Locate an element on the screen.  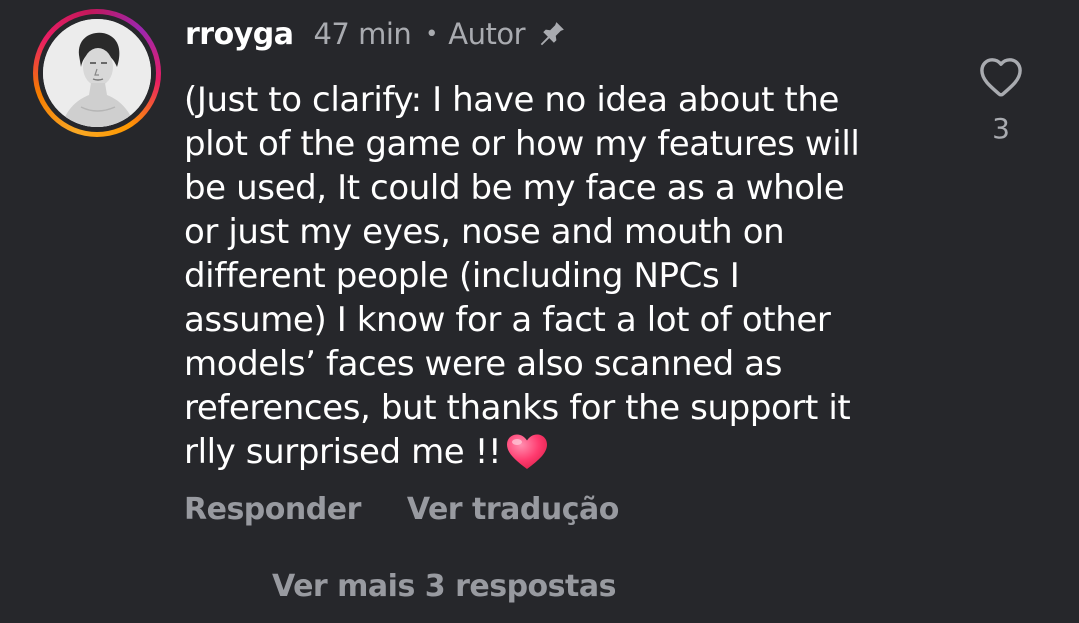
avatar-photo-icon is located at coordinates (97, 73).